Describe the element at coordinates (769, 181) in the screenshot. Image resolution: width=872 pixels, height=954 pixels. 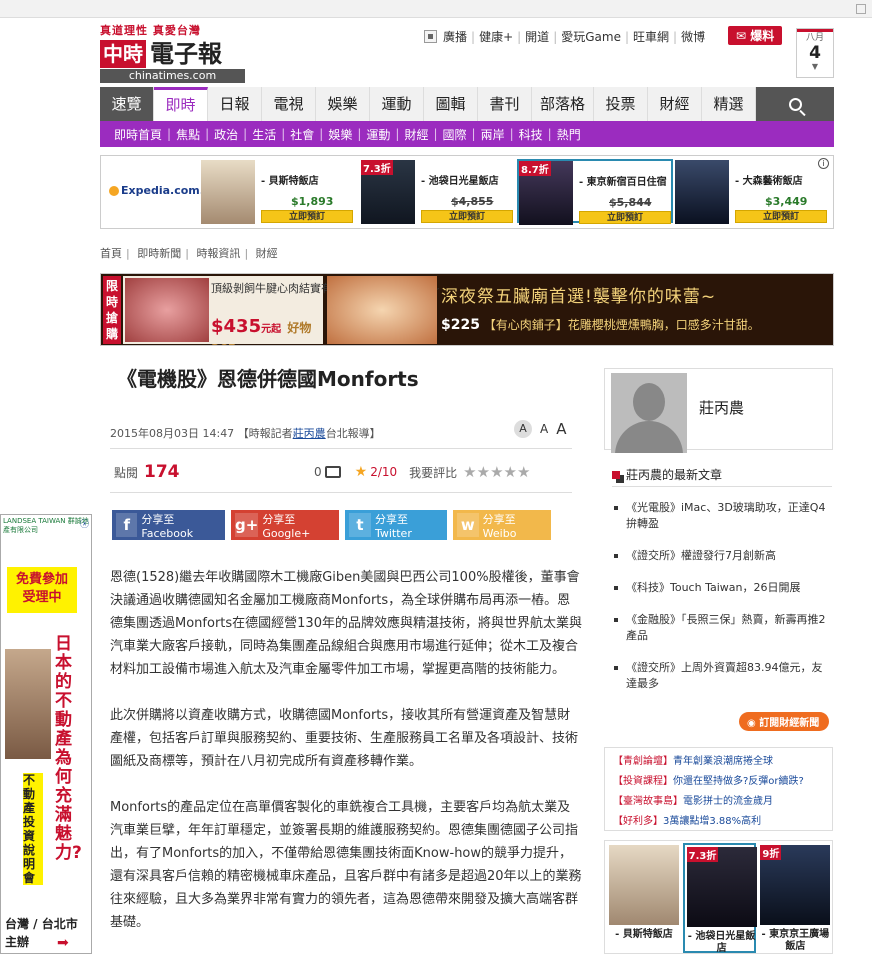
I see `hotel-name: - 大森藝術飯店` at that location.